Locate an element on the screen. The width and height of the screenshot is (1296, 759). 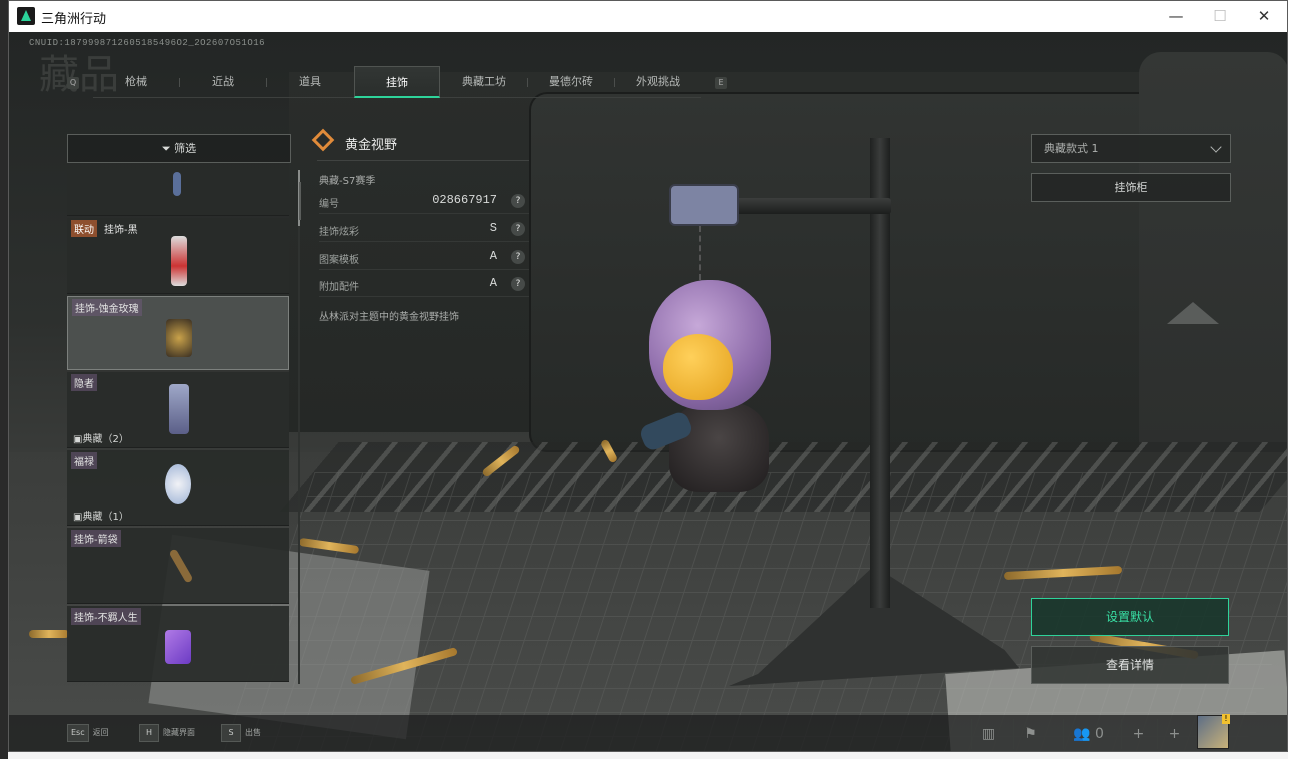
row-value: S is located at coordinates (493, 228).